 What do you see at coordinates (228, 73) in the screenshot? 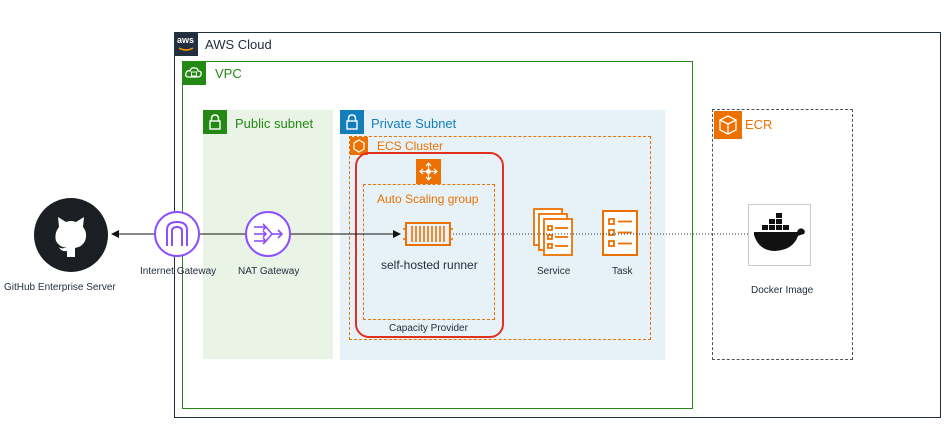
I see `vpc-label: VPC` at bounding box center [228, 73].